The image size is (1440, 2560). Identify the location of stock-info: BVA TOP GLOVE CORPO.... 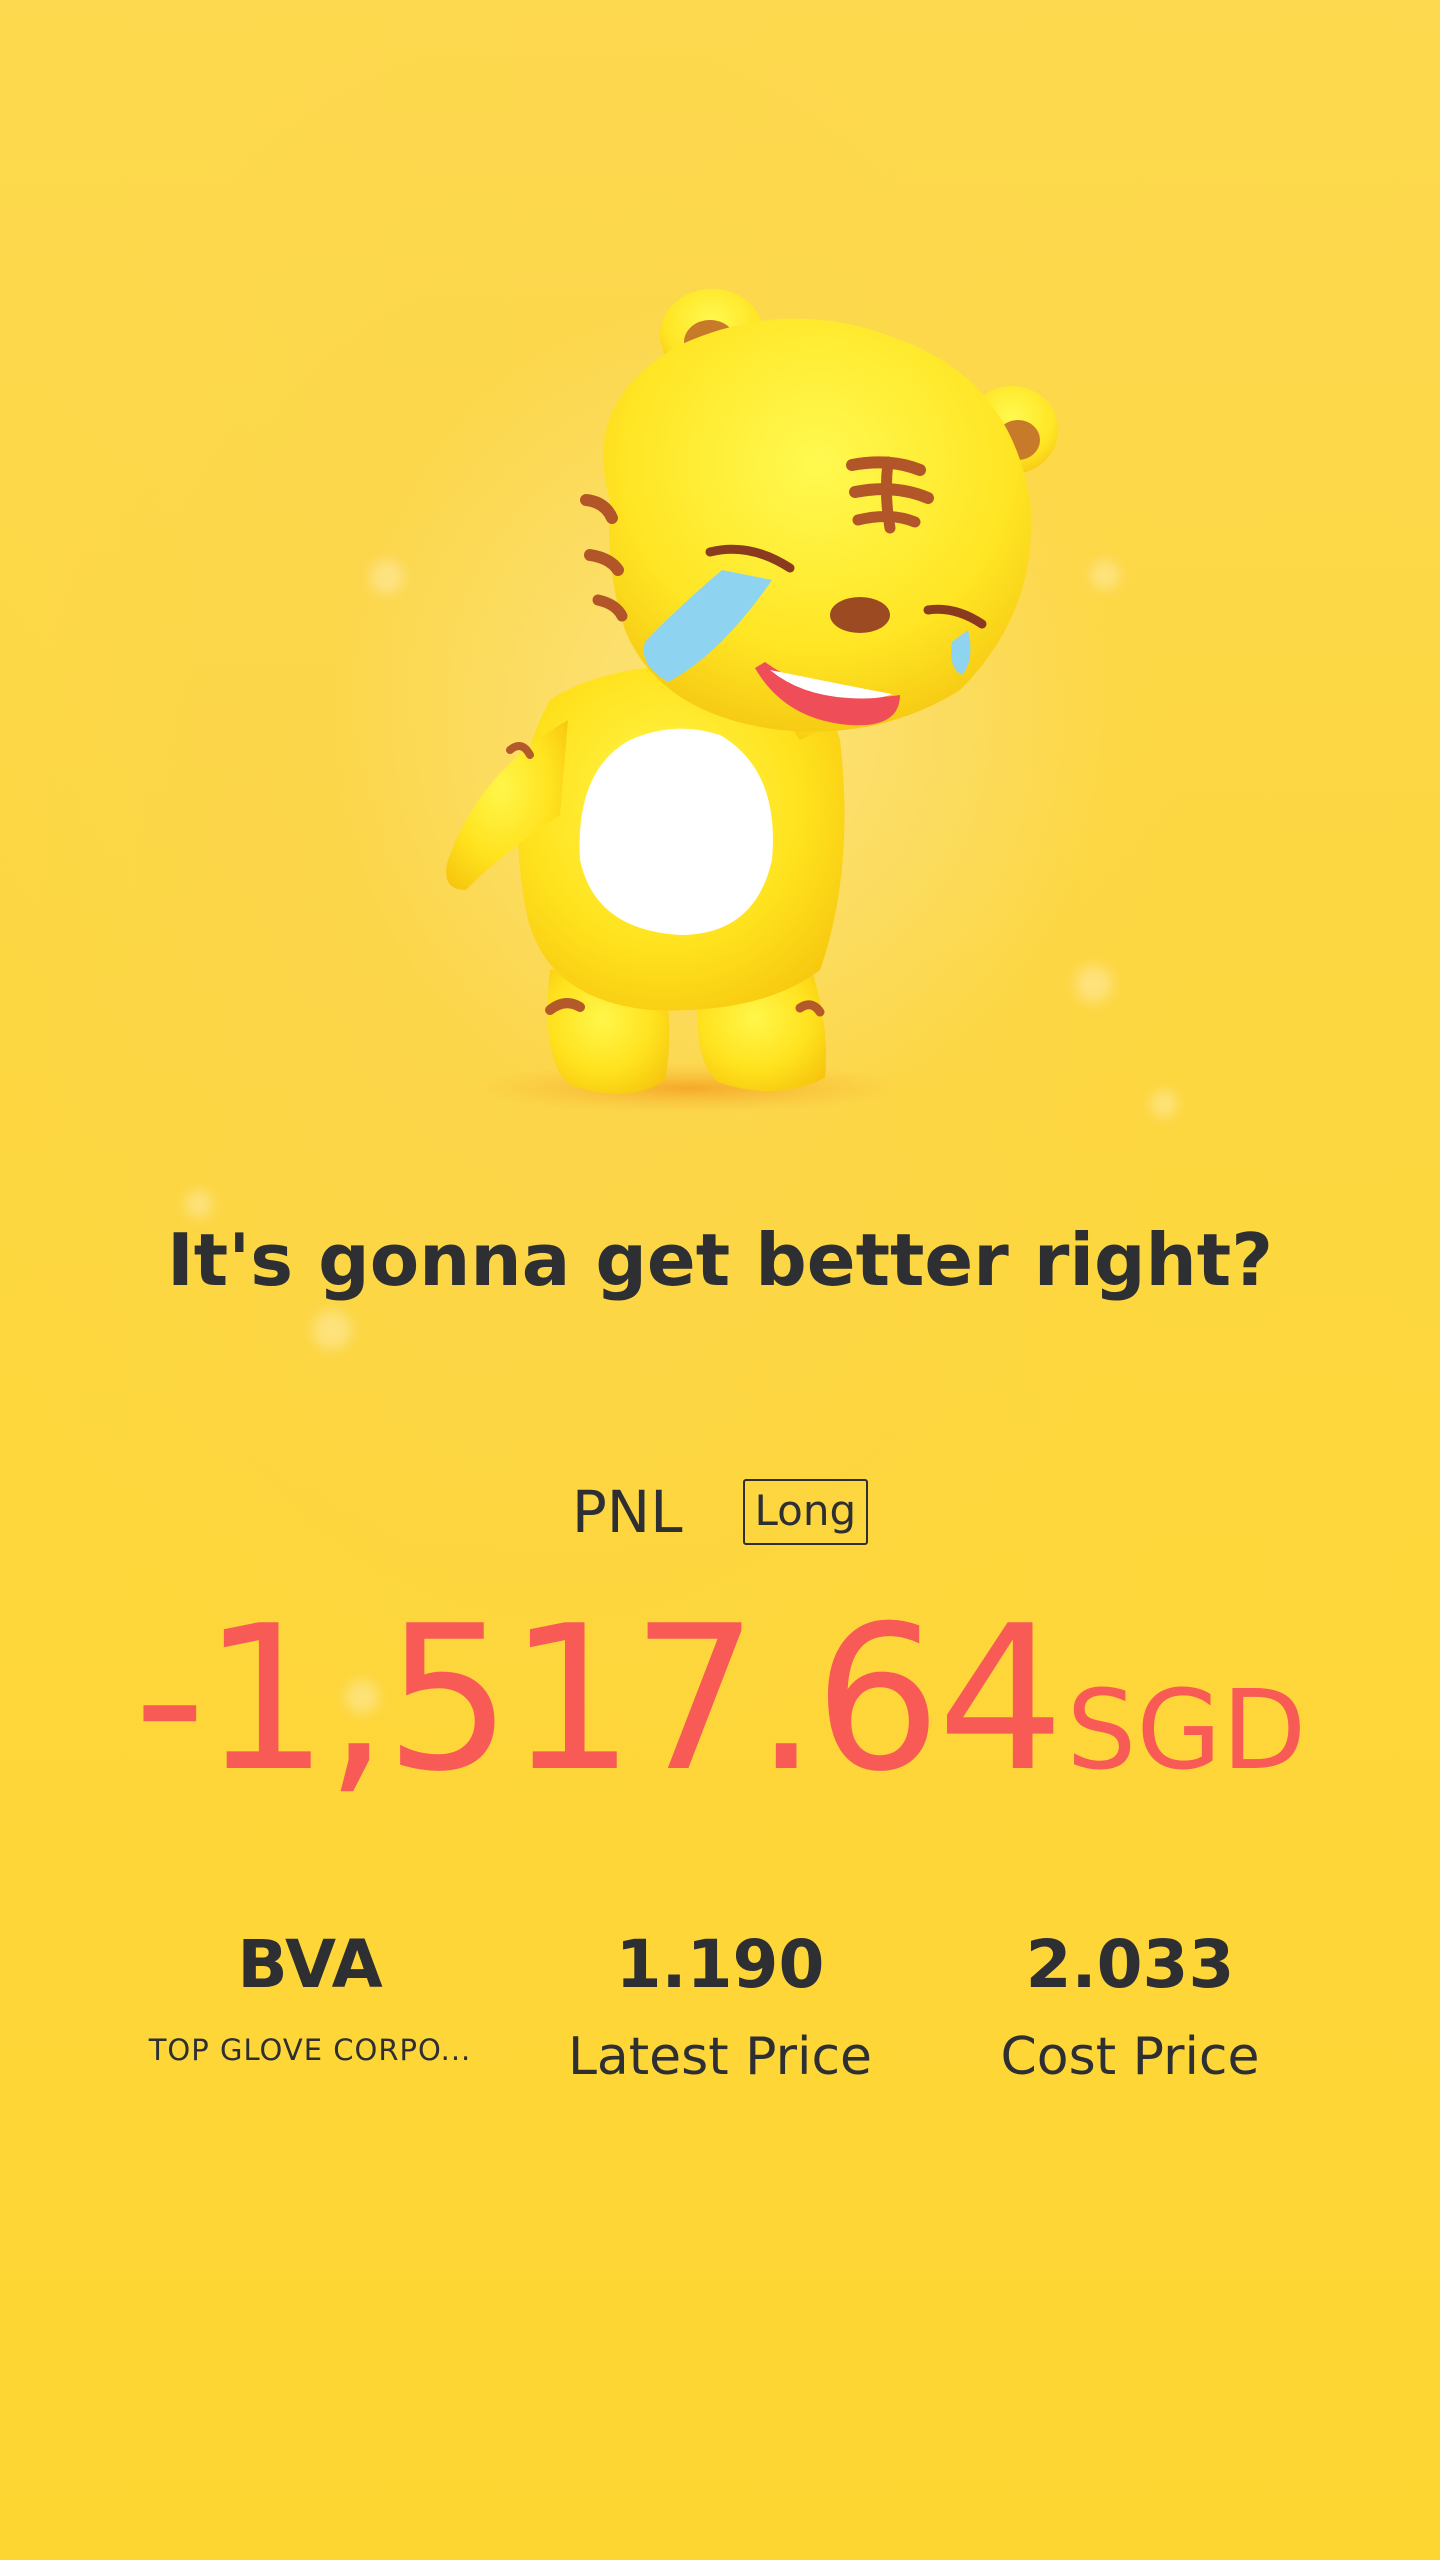
(310, 1996).